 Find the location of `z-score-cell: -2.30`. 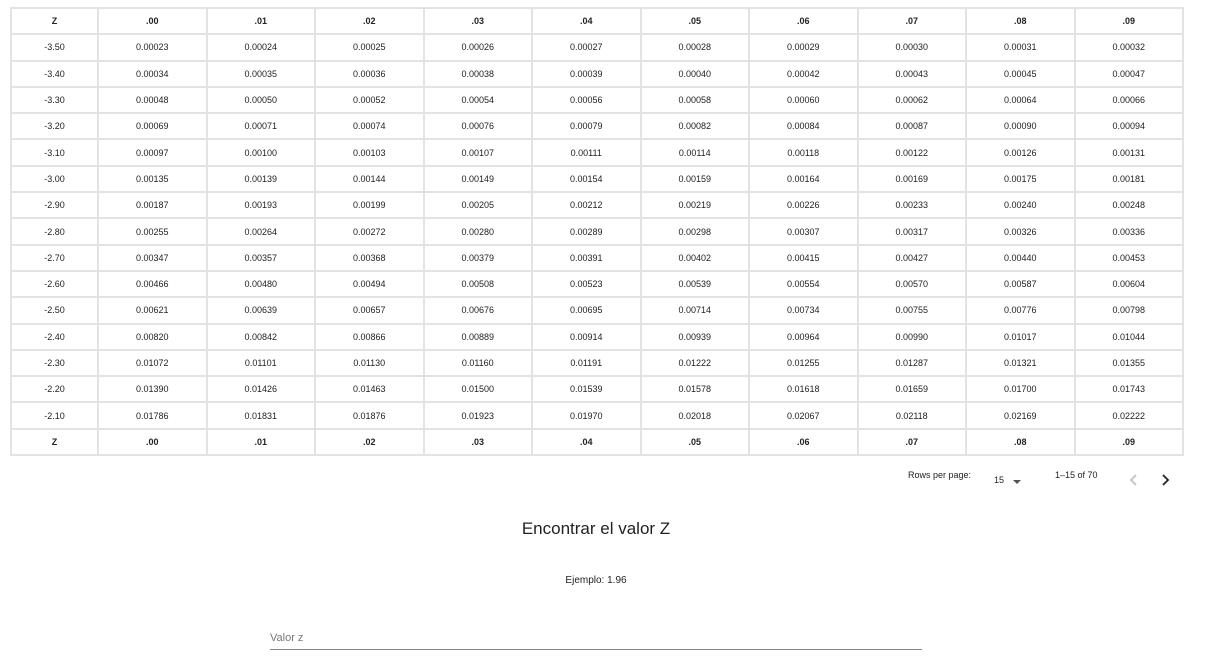

z-score-cell: -2.30 is located at coordinates (54, 363).